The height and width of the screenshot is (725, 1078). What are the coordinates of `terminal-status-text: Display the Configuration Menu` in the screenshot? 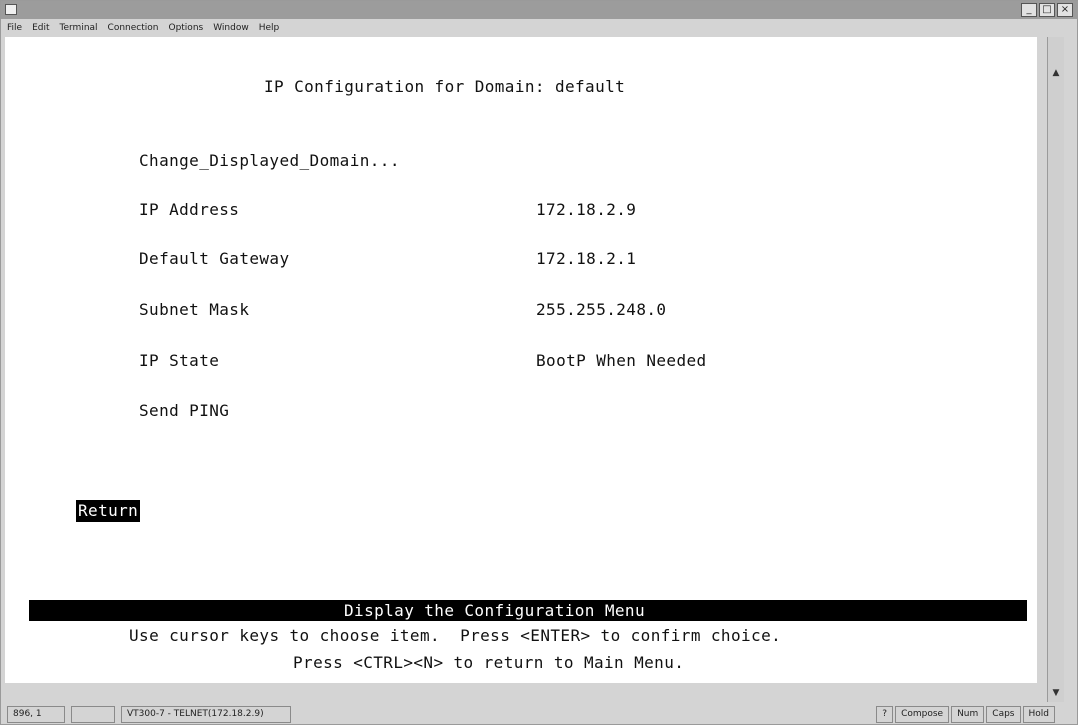 It's located at (494, 610).